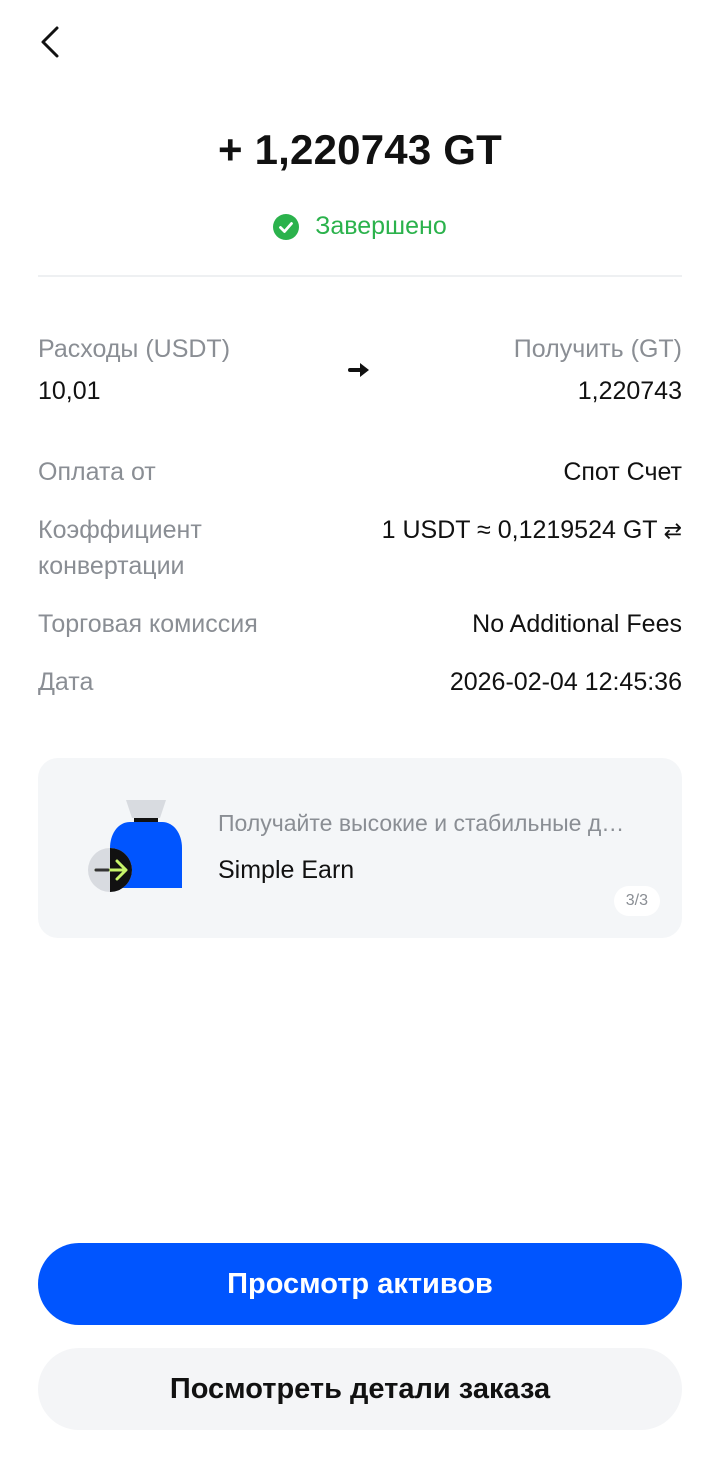 This screenshot has height=1460, width=720. I want to click on receive-value: 1,220743, so click(629, 391).